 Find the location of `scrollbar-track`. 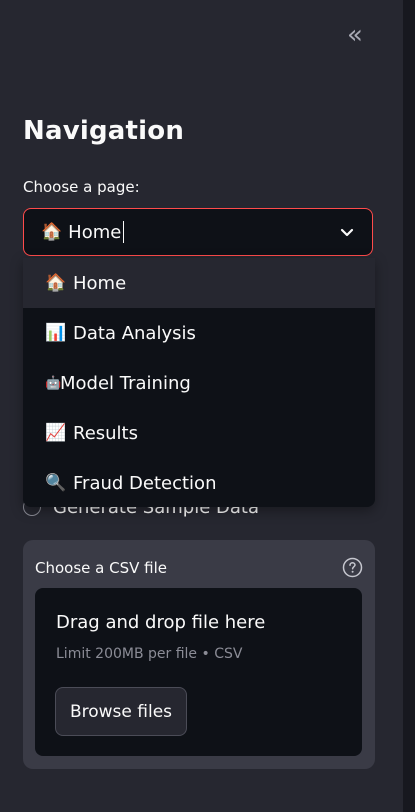

scrollbar-track is located at coordinates (409, 406).